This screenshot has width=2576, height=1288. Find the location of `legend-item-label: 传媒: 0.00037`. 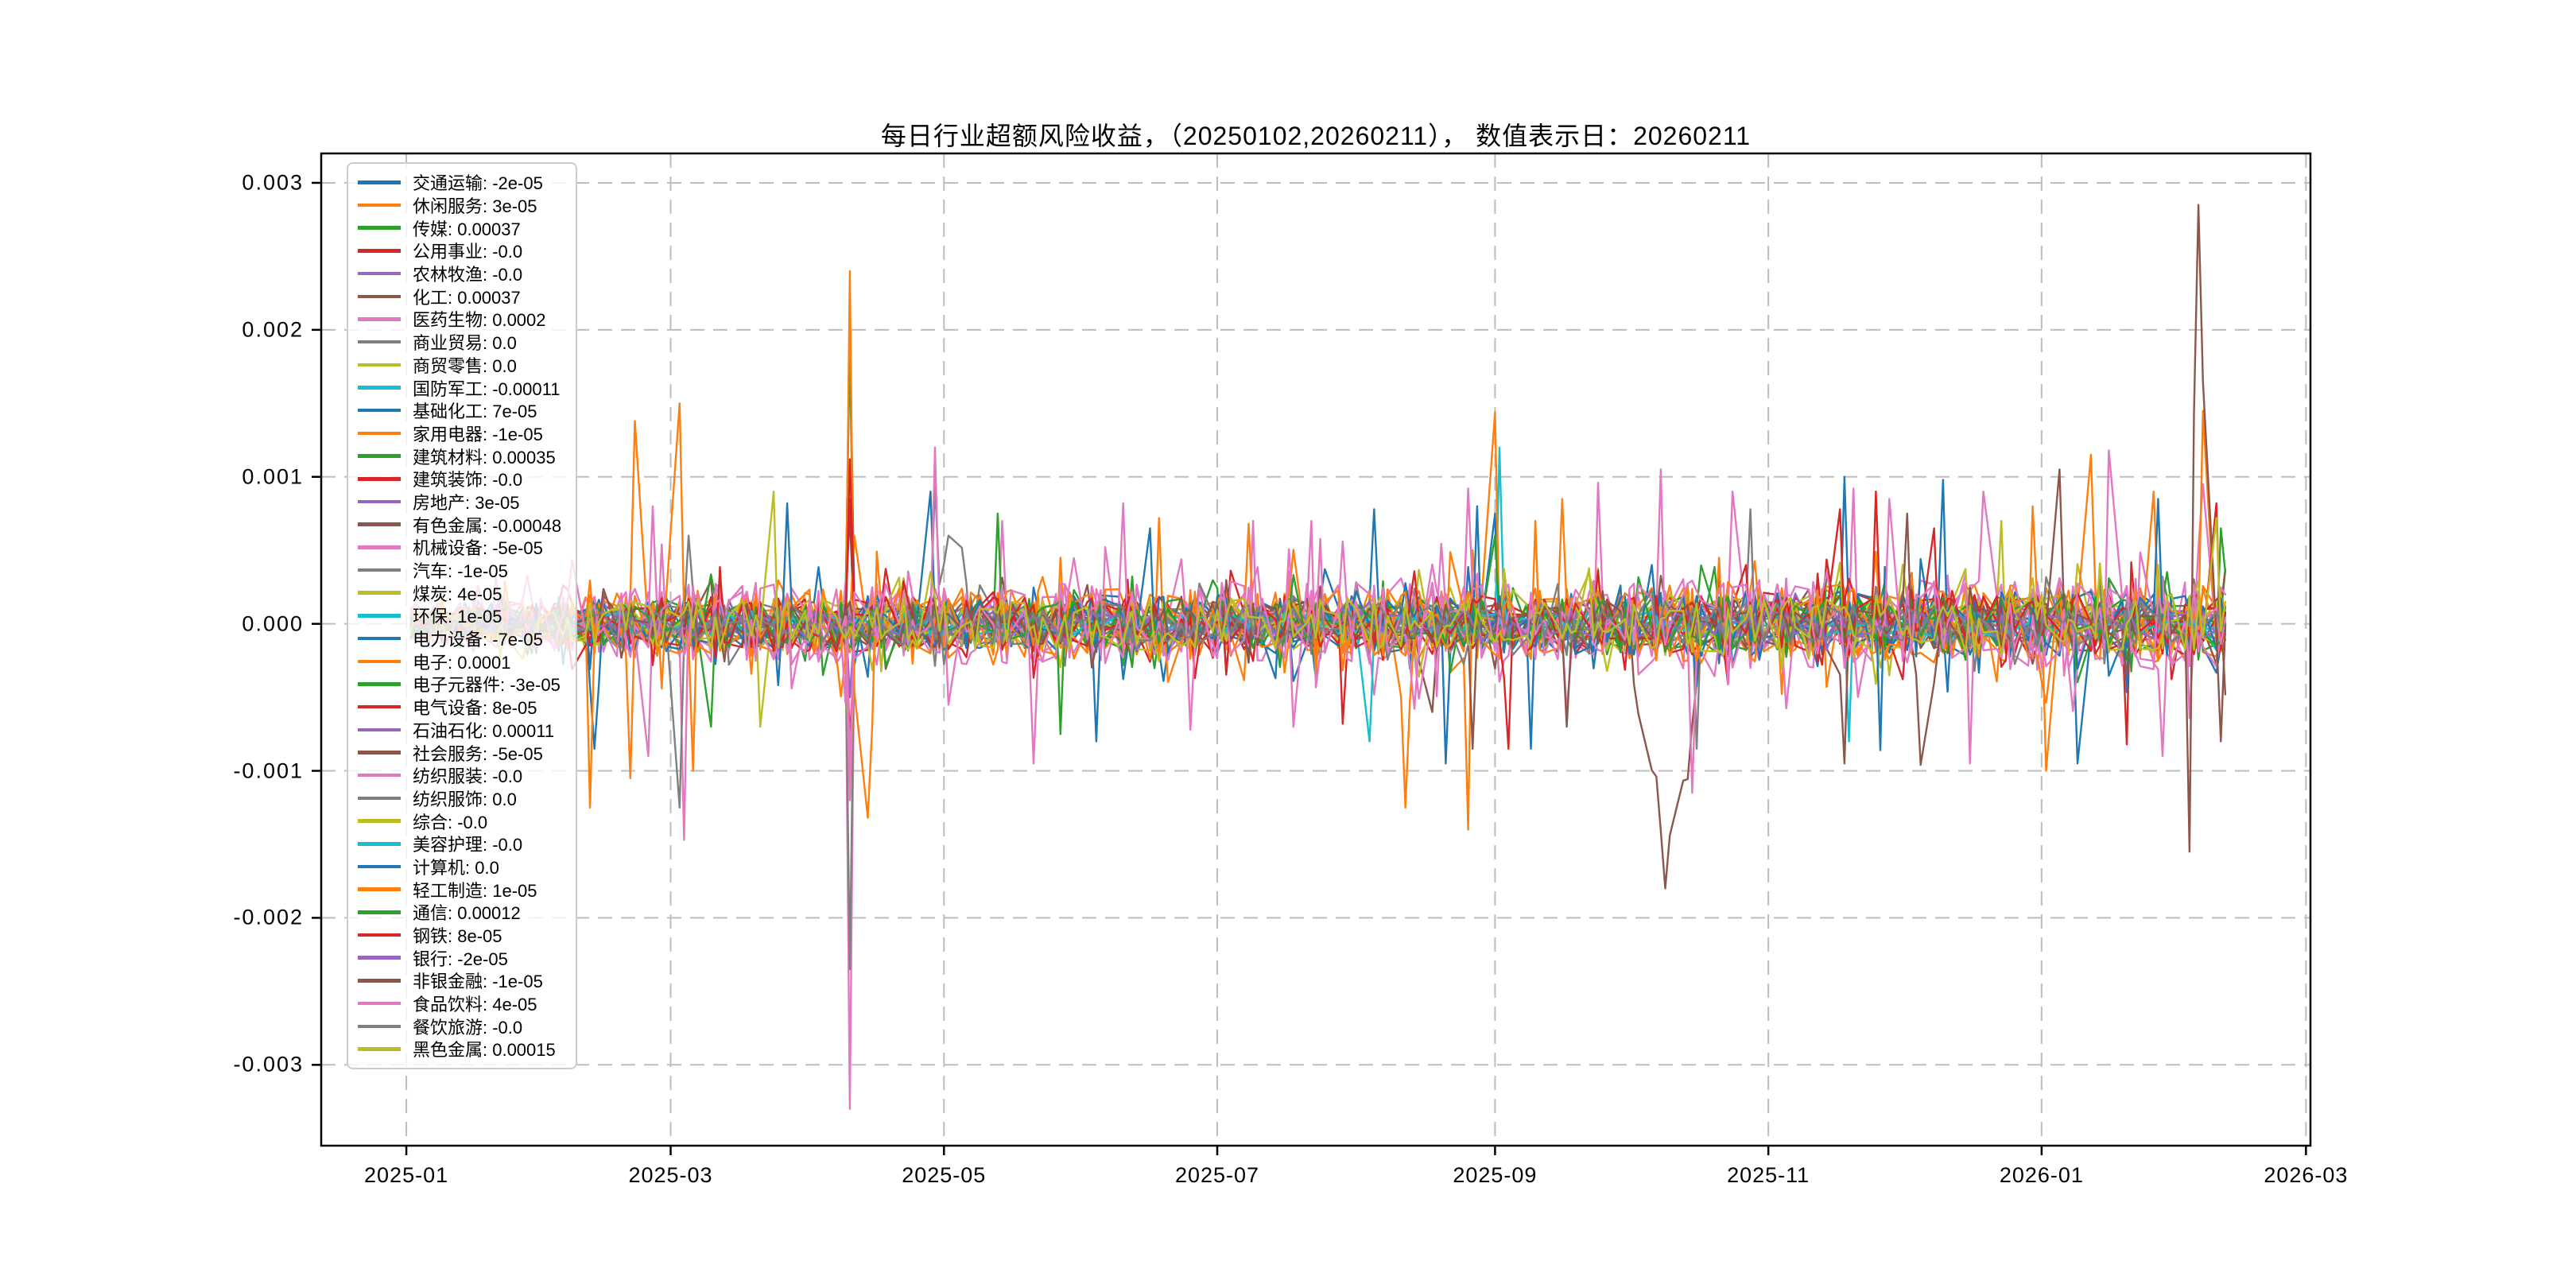

legend-item-label: 传媒: 0.00037 is located at coordinates (467, 229).